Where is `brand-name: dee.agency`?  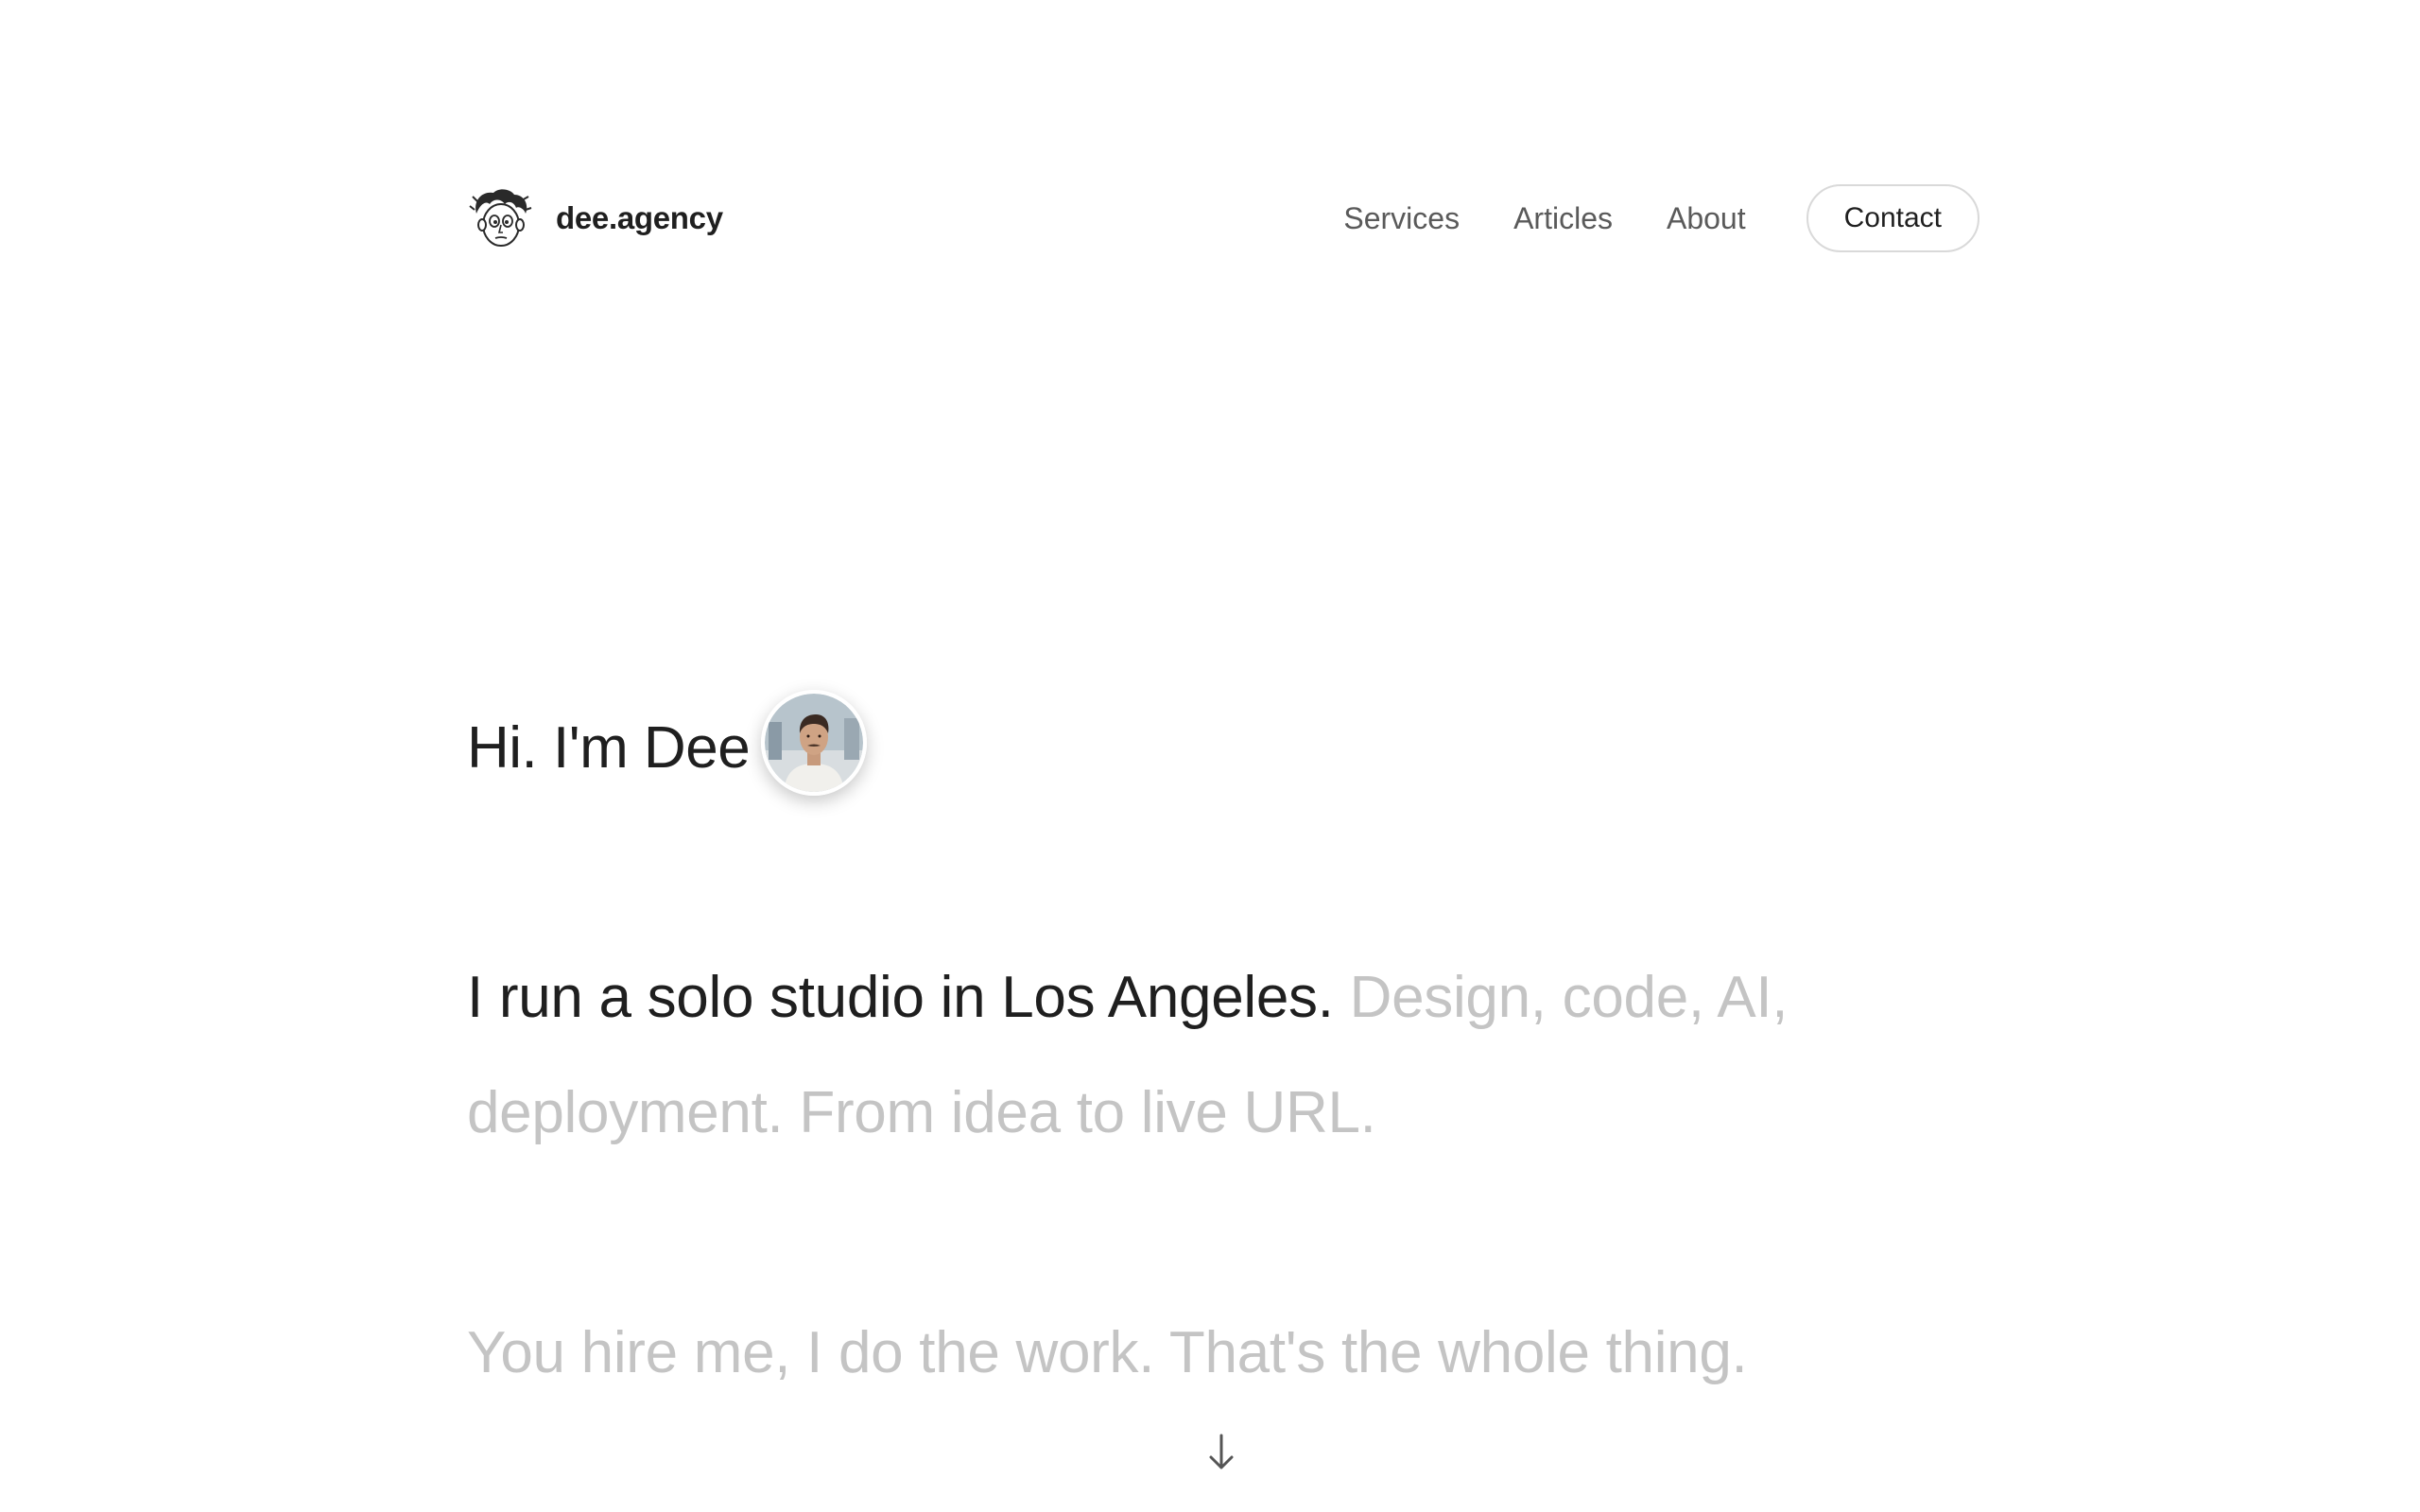
brand-name: dee.agency is located at coordinates (639, 217).